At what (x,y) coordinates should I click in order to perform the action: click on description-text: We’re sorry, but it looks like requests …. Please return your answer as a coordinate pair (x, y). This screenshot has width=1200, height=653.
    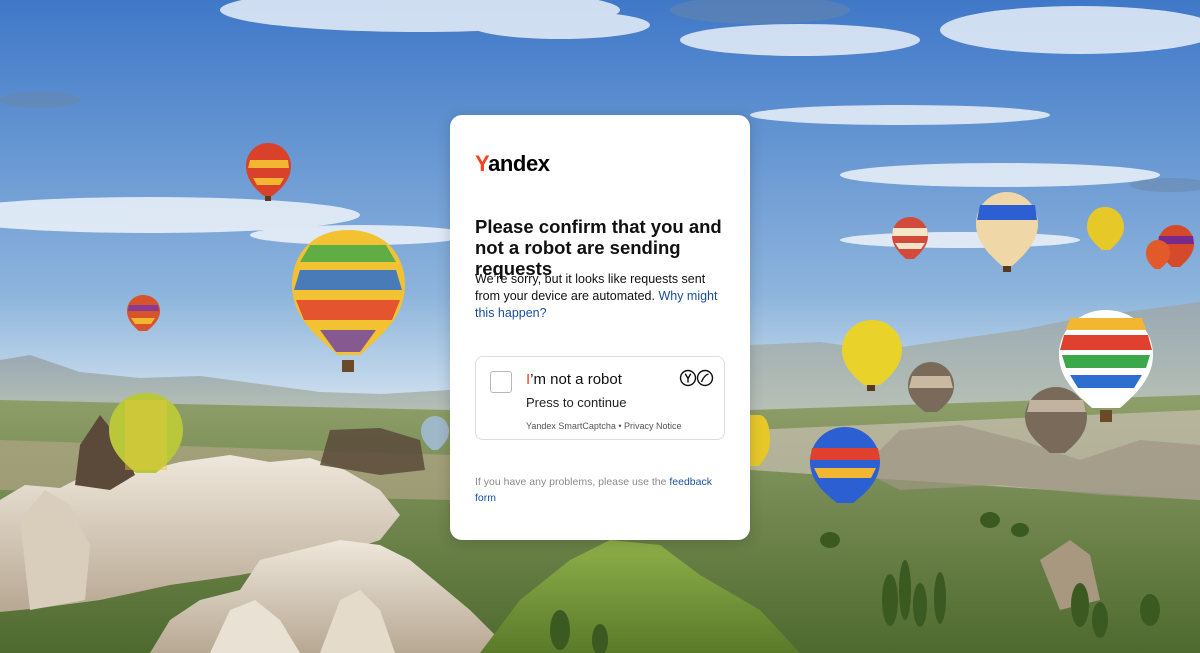
    Looking at the image, I should click on (602, 296).